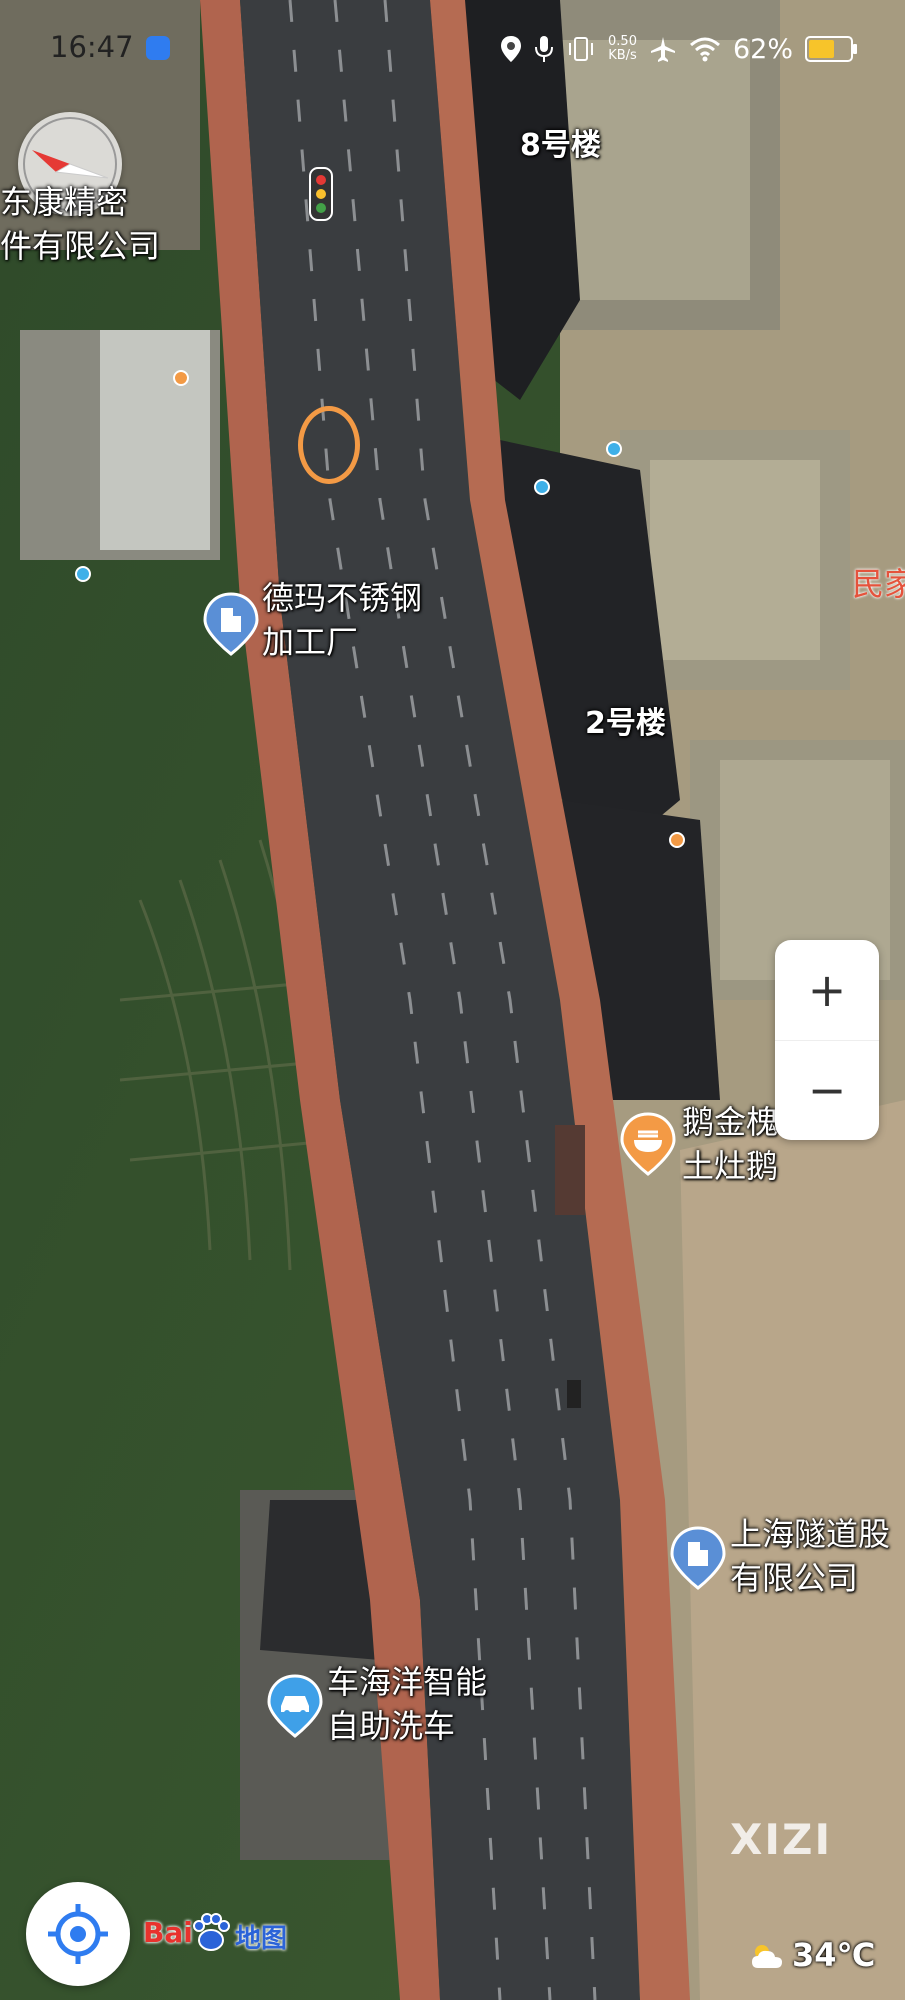 Image resolution: width=905 pixels, height=2000 pixels. I want to click on selected-location-marker, so click(329, 445).